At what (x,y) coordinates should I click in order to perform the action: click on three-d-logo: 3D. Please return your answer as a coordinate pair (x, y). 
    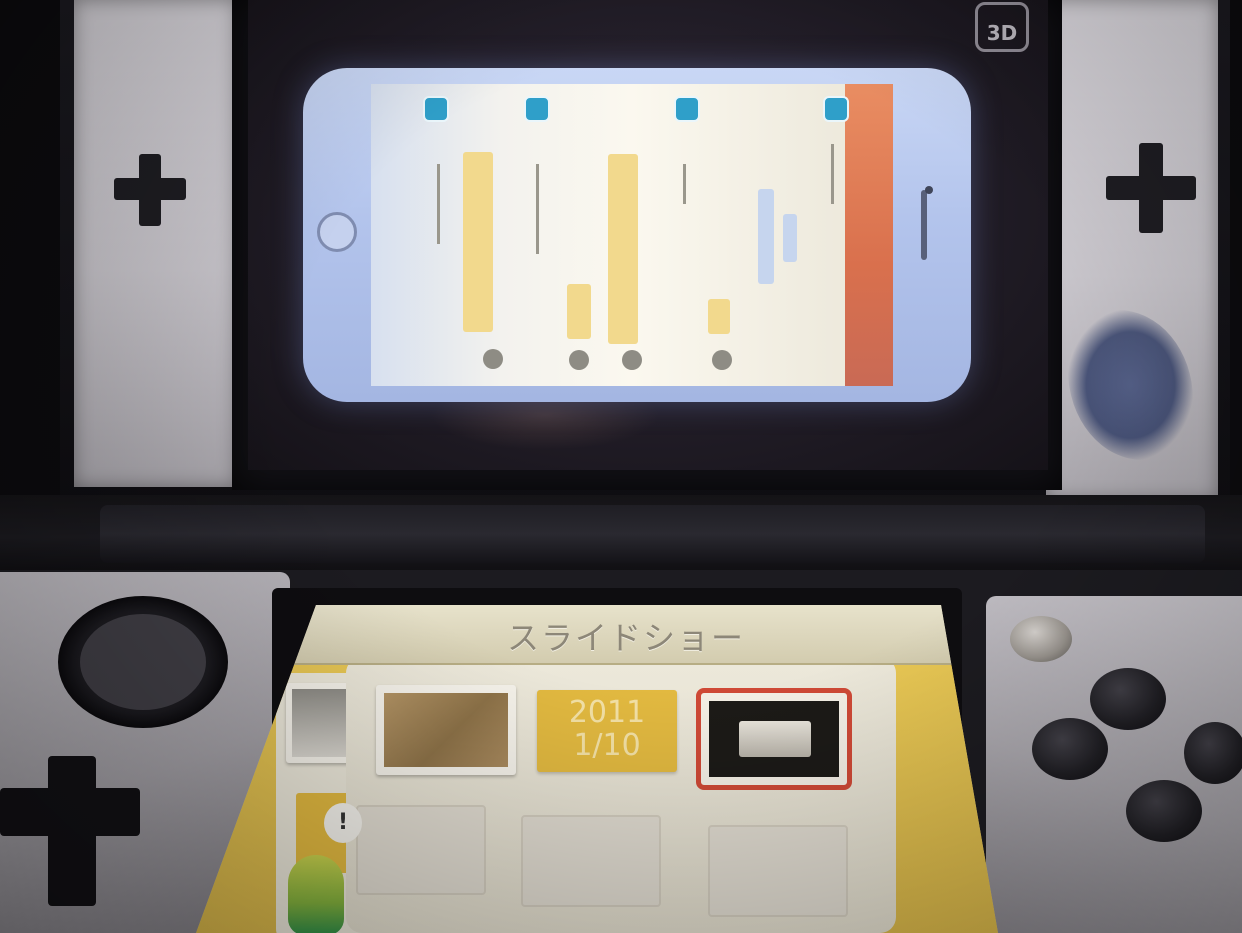
    Looking at the image, I should click on (1002, 27).